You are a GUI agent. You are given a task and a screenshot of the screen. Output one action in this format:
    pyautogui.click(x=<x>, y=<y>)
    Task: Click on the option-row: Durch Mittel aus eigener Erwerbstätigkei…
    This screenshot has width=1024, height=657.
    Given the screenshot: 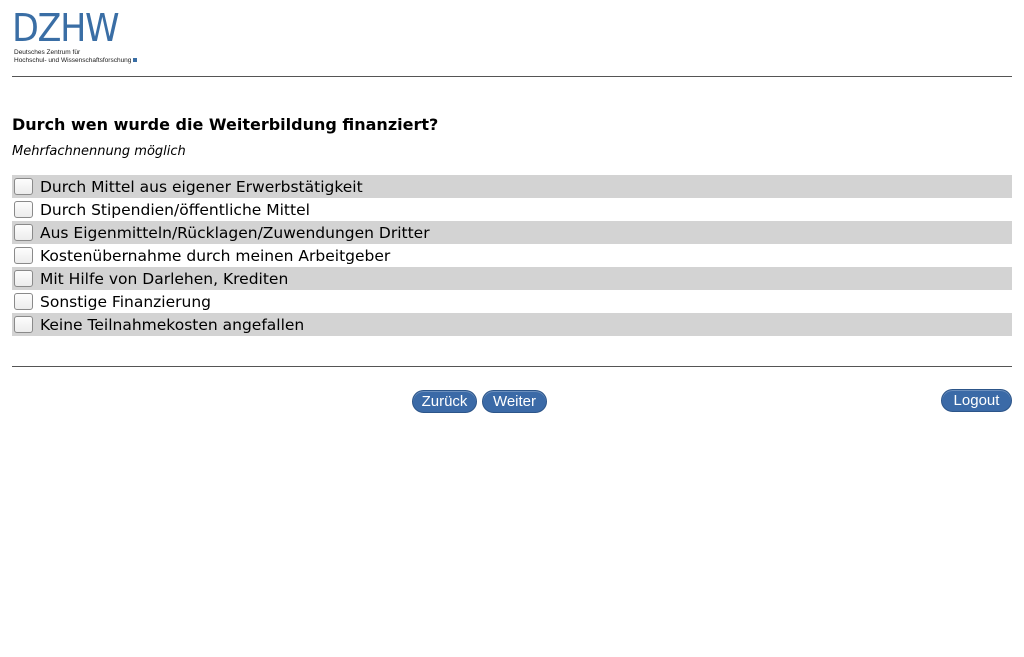 What is the action you would take?
    pyautogui.click(x=512, y=186)
    